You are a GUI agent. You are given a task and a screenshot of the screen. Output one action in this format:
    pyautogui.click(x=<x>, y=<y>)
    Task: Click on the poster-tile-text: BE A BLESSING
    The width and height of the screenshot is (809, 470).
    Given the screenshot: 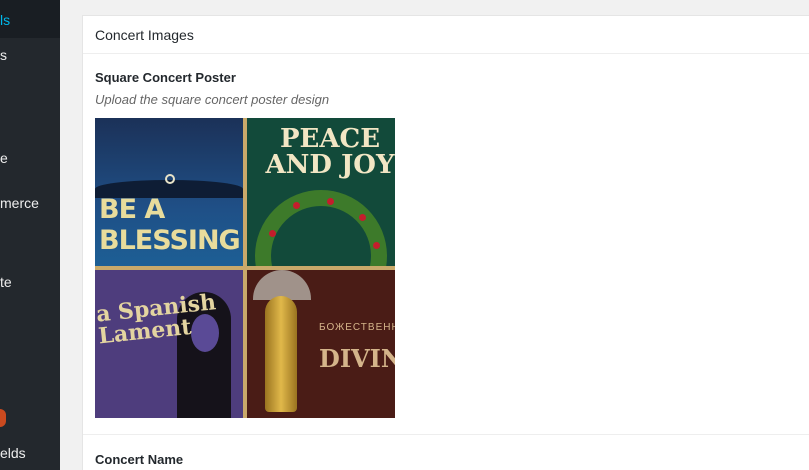 What is the action you would take?
    pyautogui.click(x=170, y=225)
    